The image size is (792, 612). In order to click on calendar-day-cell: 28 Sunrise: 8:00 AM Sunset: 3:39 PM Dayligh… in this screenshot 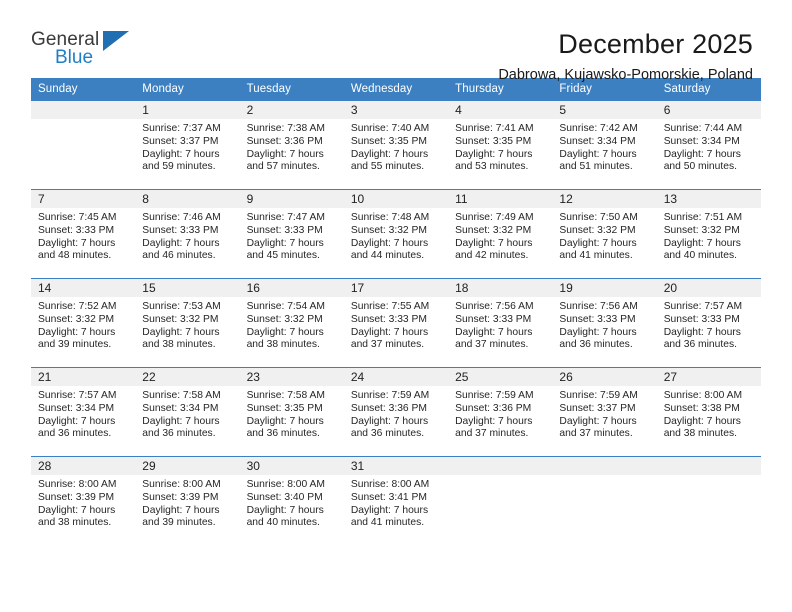, I will do `click(83, 501)`.